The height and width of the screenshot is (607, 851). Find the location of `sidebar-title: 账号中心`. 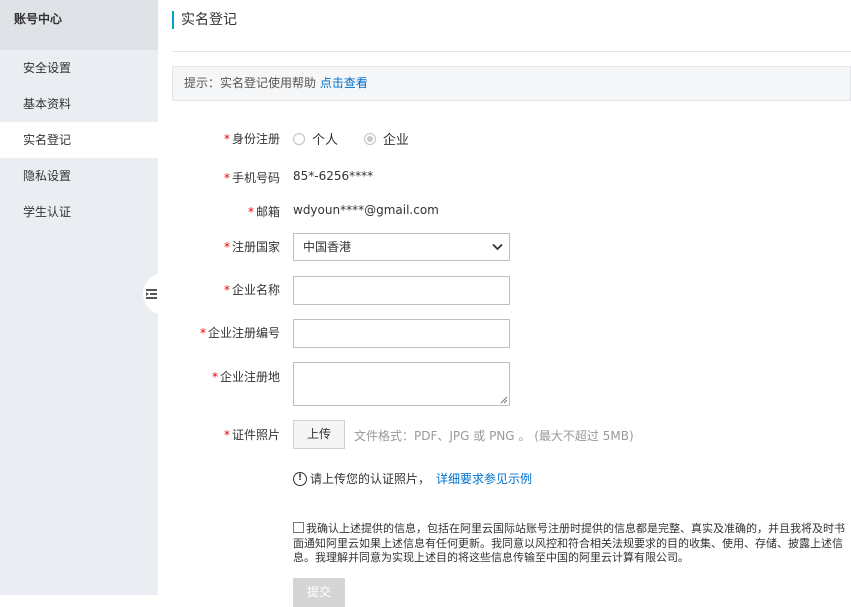

sidebar-title: 账号中心 is located at coordinates (79, 25).